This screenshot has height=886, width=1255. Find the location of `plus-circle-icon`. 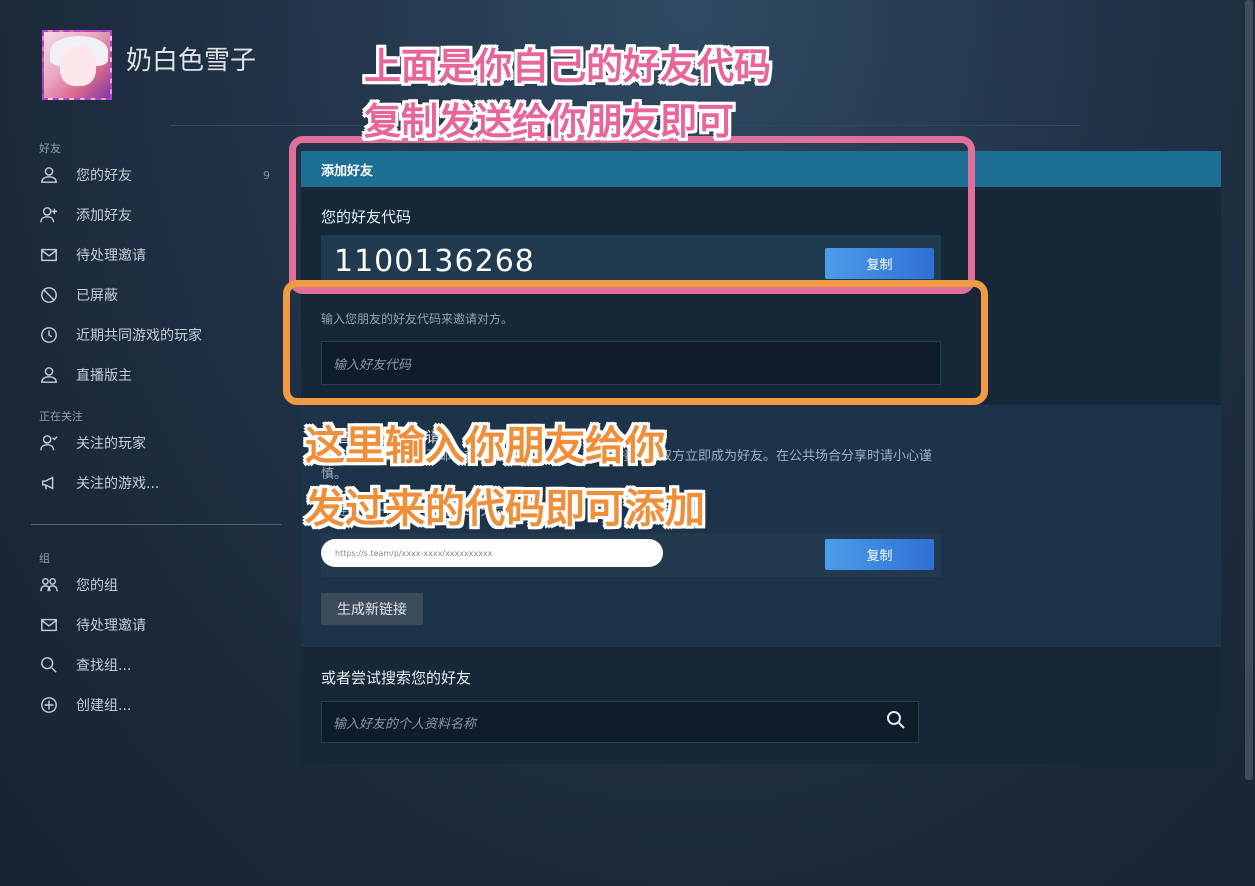

plus-circle-icon is located at coordinates (49, 705).